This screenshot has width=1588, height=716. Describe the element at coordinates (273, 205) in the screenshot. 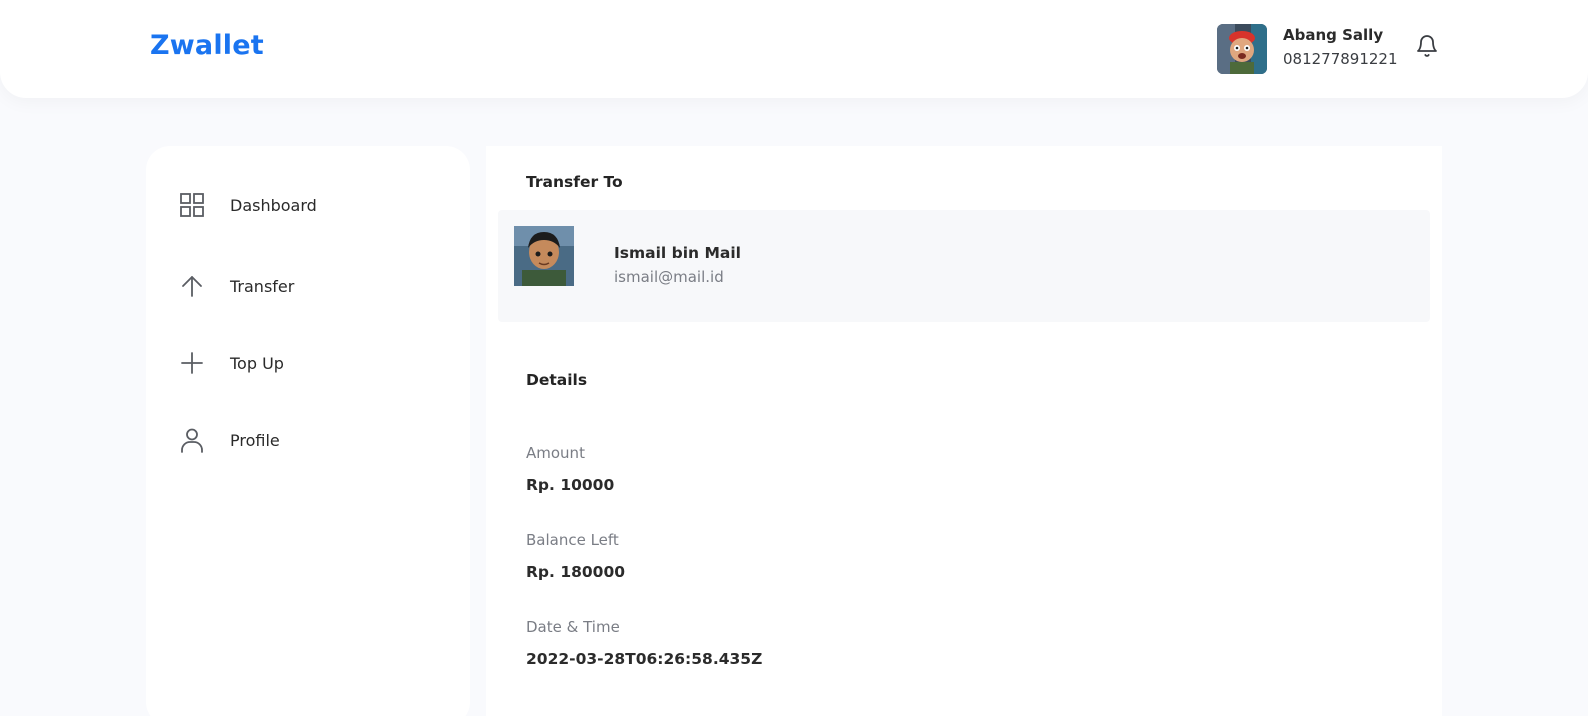

I see `sidebar-item-label: Dashboard` at that location.